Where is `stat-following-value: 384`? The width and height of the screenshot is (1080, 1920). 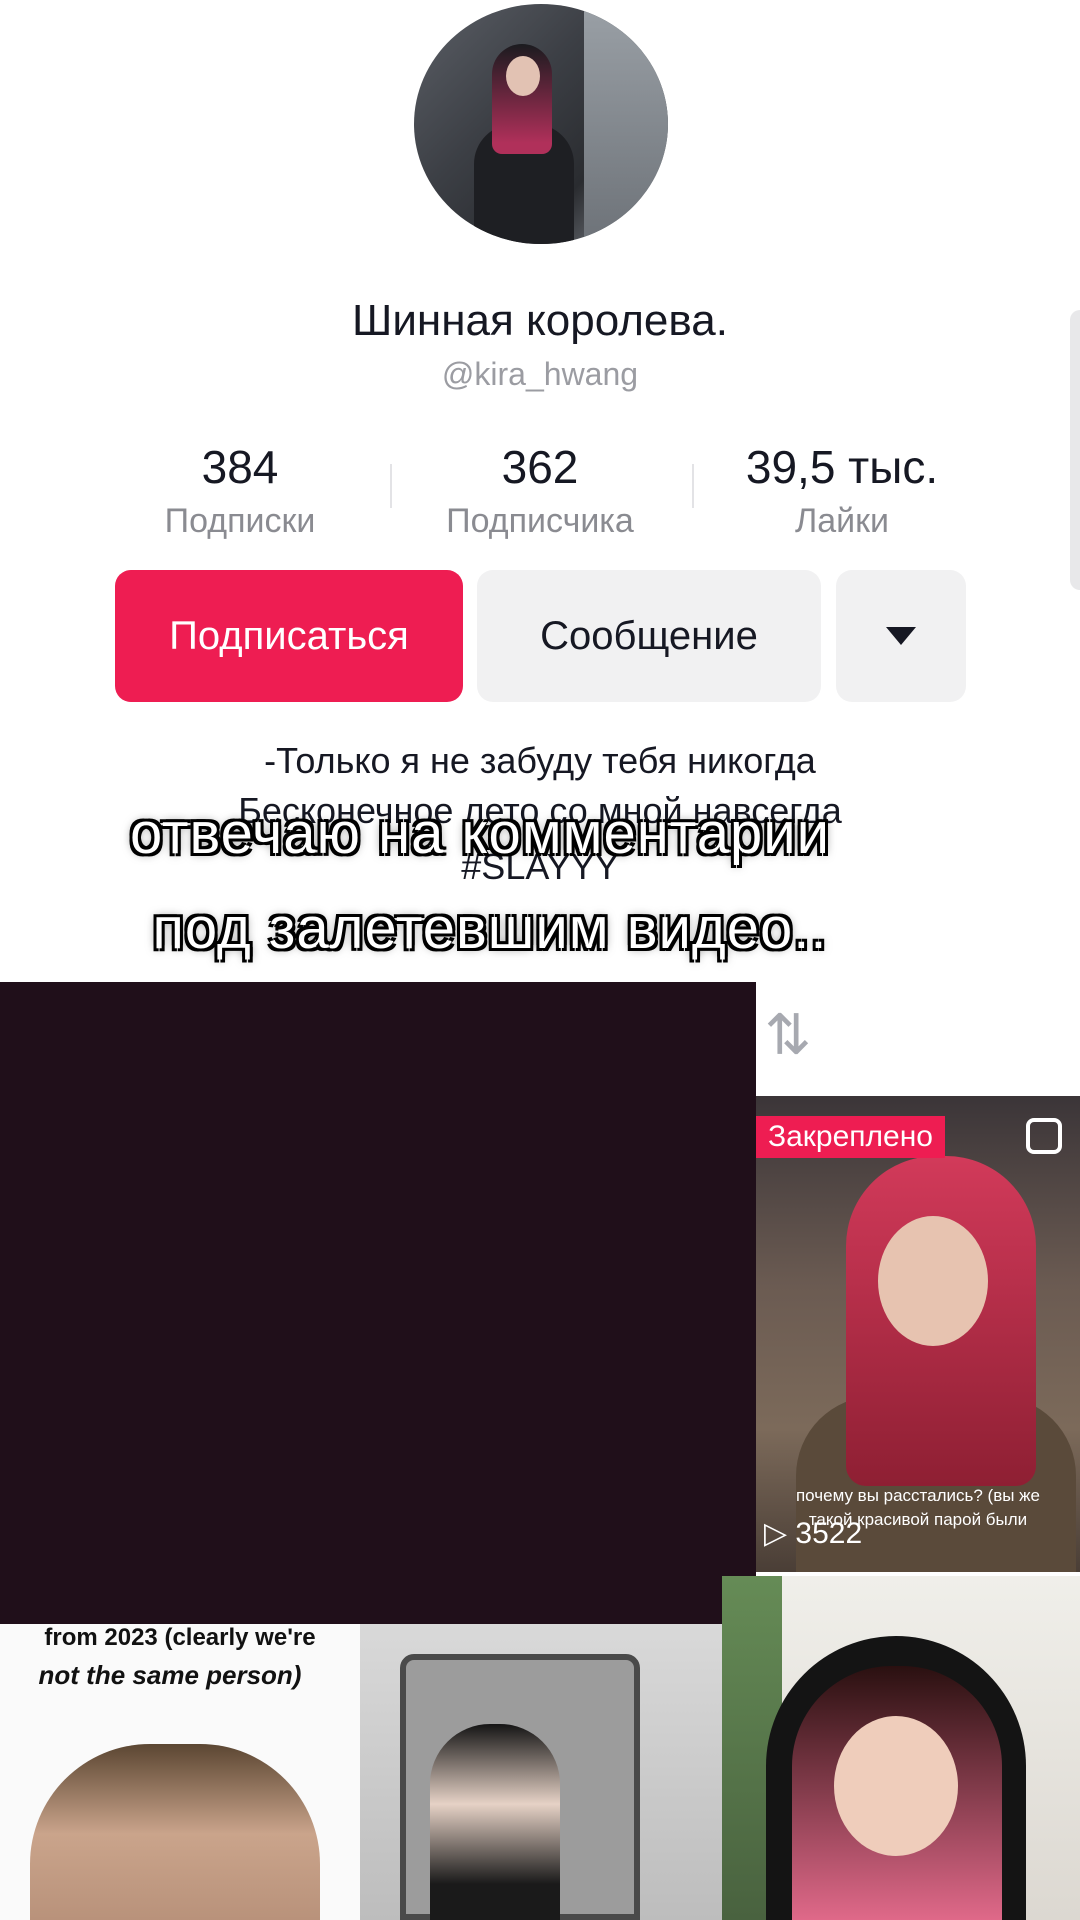 stat-following-value: 384 is located at coordinates (240, 467).